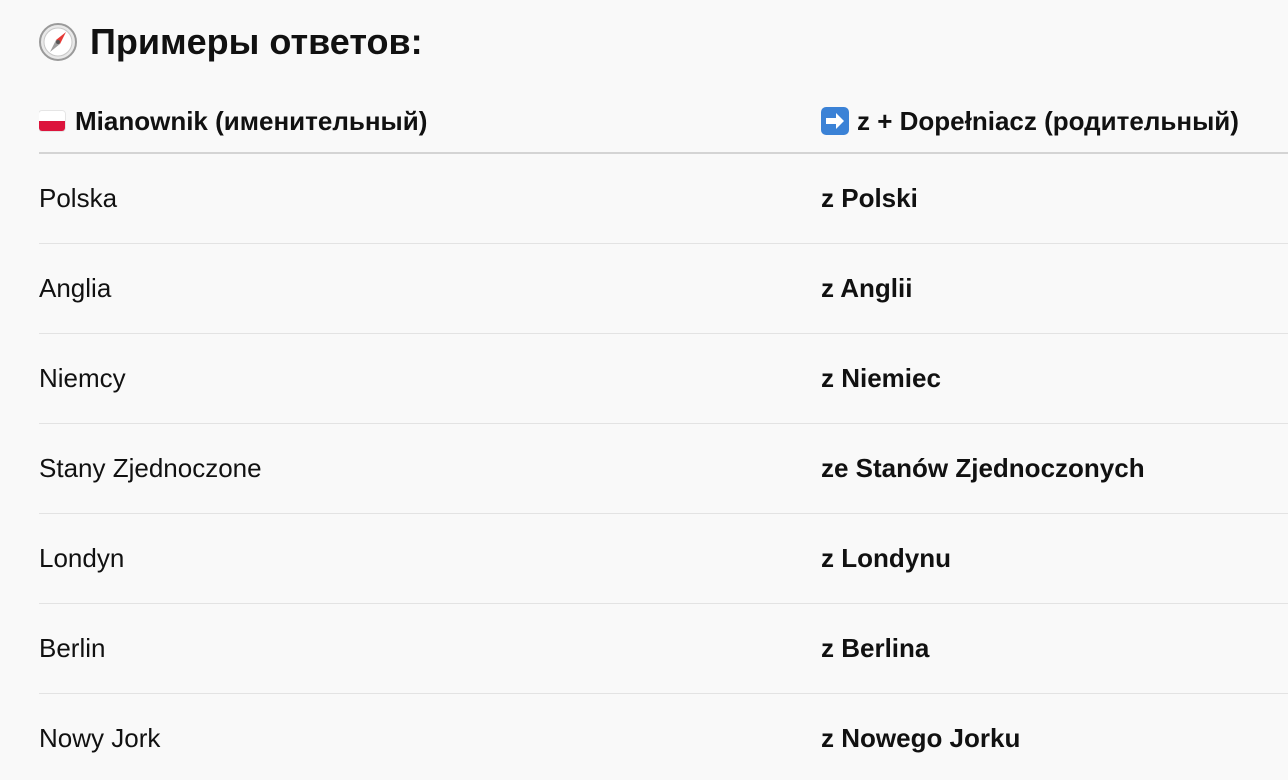 The width and height of the screenshot is (1288, 780). What do you see at coordinates (663, 199) in the screenshot?
I see `table-row: Polska z Polski` at bounding box center [663, 199].